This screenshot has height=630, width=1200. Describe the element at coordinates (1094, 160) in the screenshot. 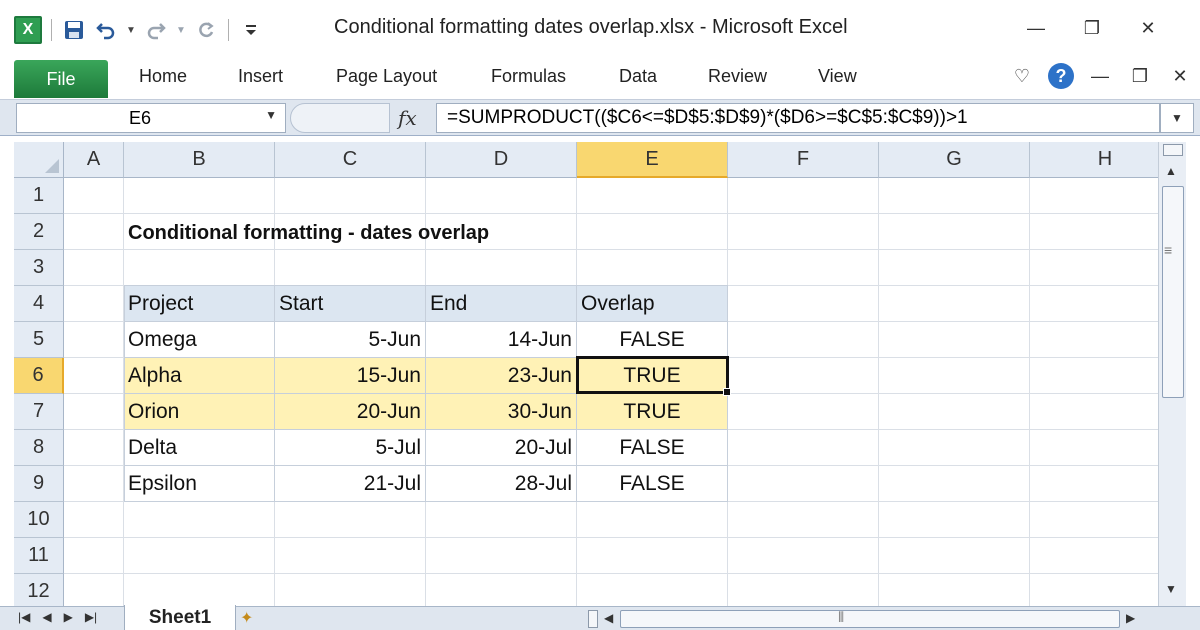

I see `column-header-h: H` at that location.